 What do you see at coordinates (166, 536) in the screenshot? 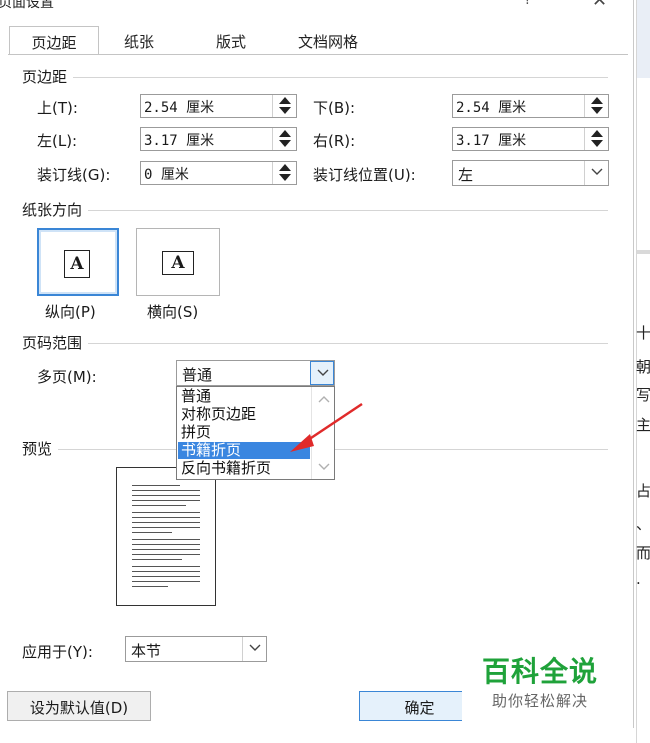
I see `preview-page` at bounding box center [166, 536].